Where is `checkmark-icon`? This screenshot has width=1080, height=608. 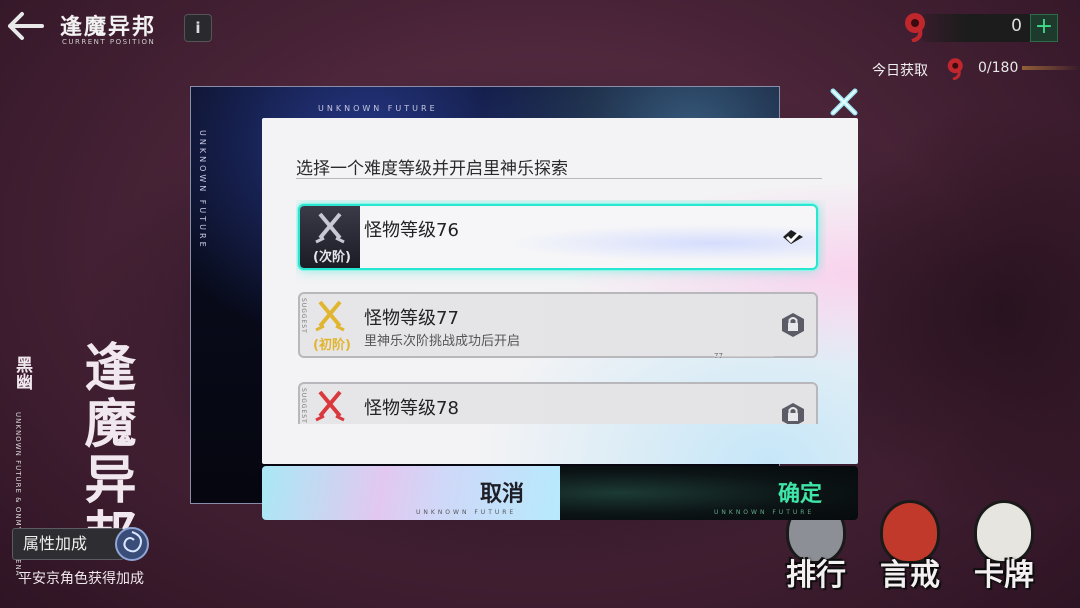
checkmark-icon is located at coordinates (793, 237).